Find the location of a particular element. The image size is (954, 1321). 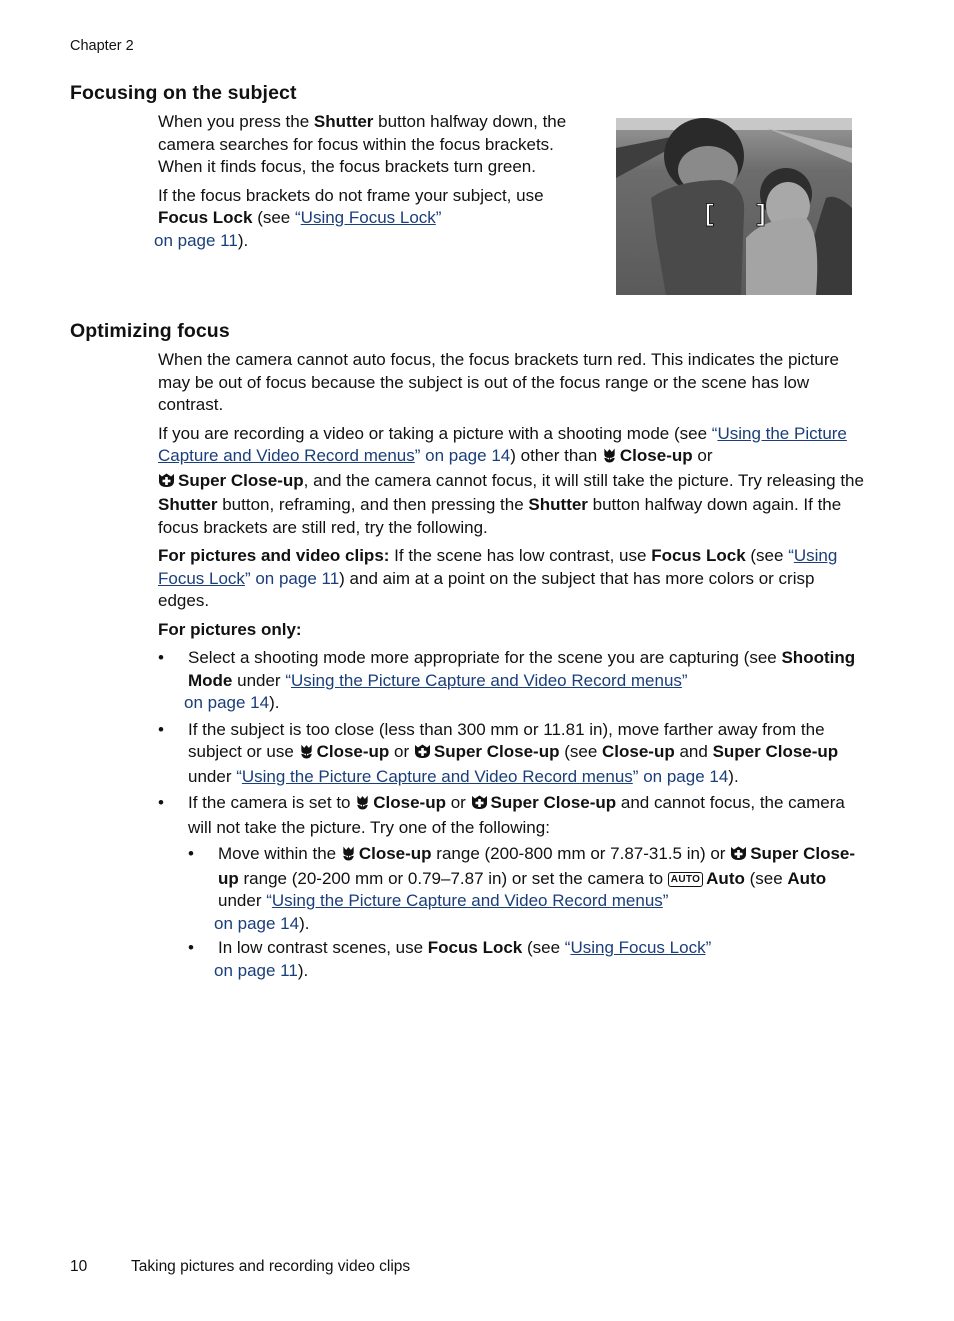

focus-brackets-photo: [ ] is located at coordinates (734, 206).